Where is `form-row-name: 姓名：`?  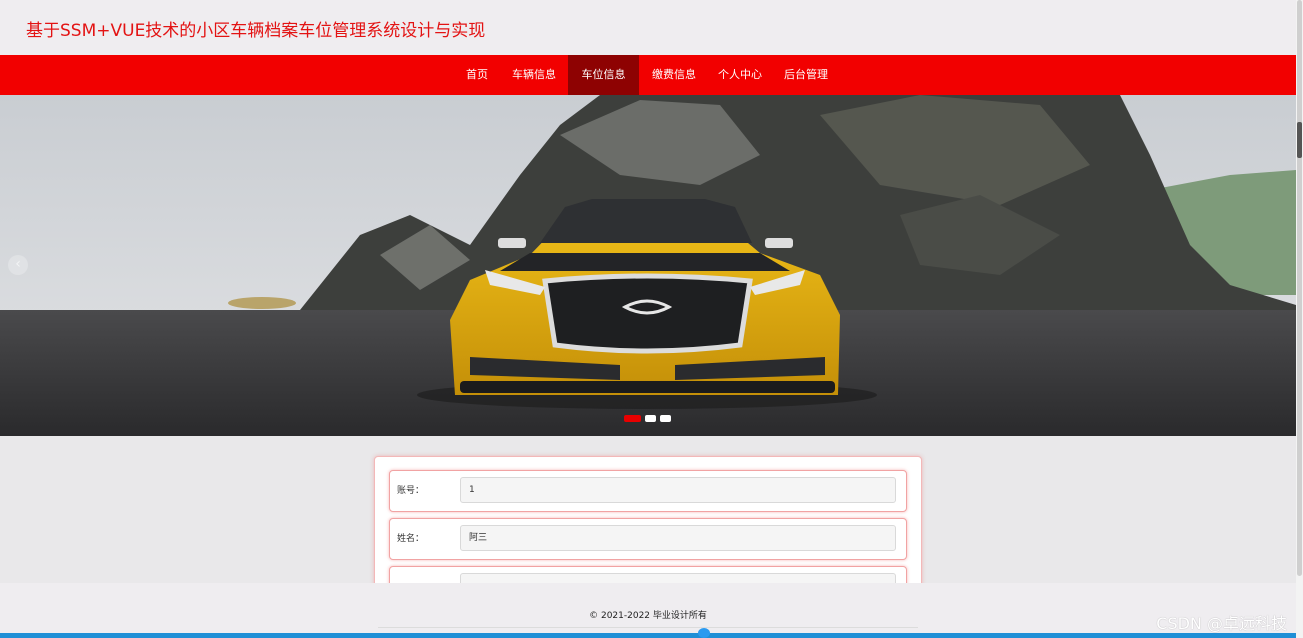 form-row-name: 姓名： is located at coordinates (648, 539).